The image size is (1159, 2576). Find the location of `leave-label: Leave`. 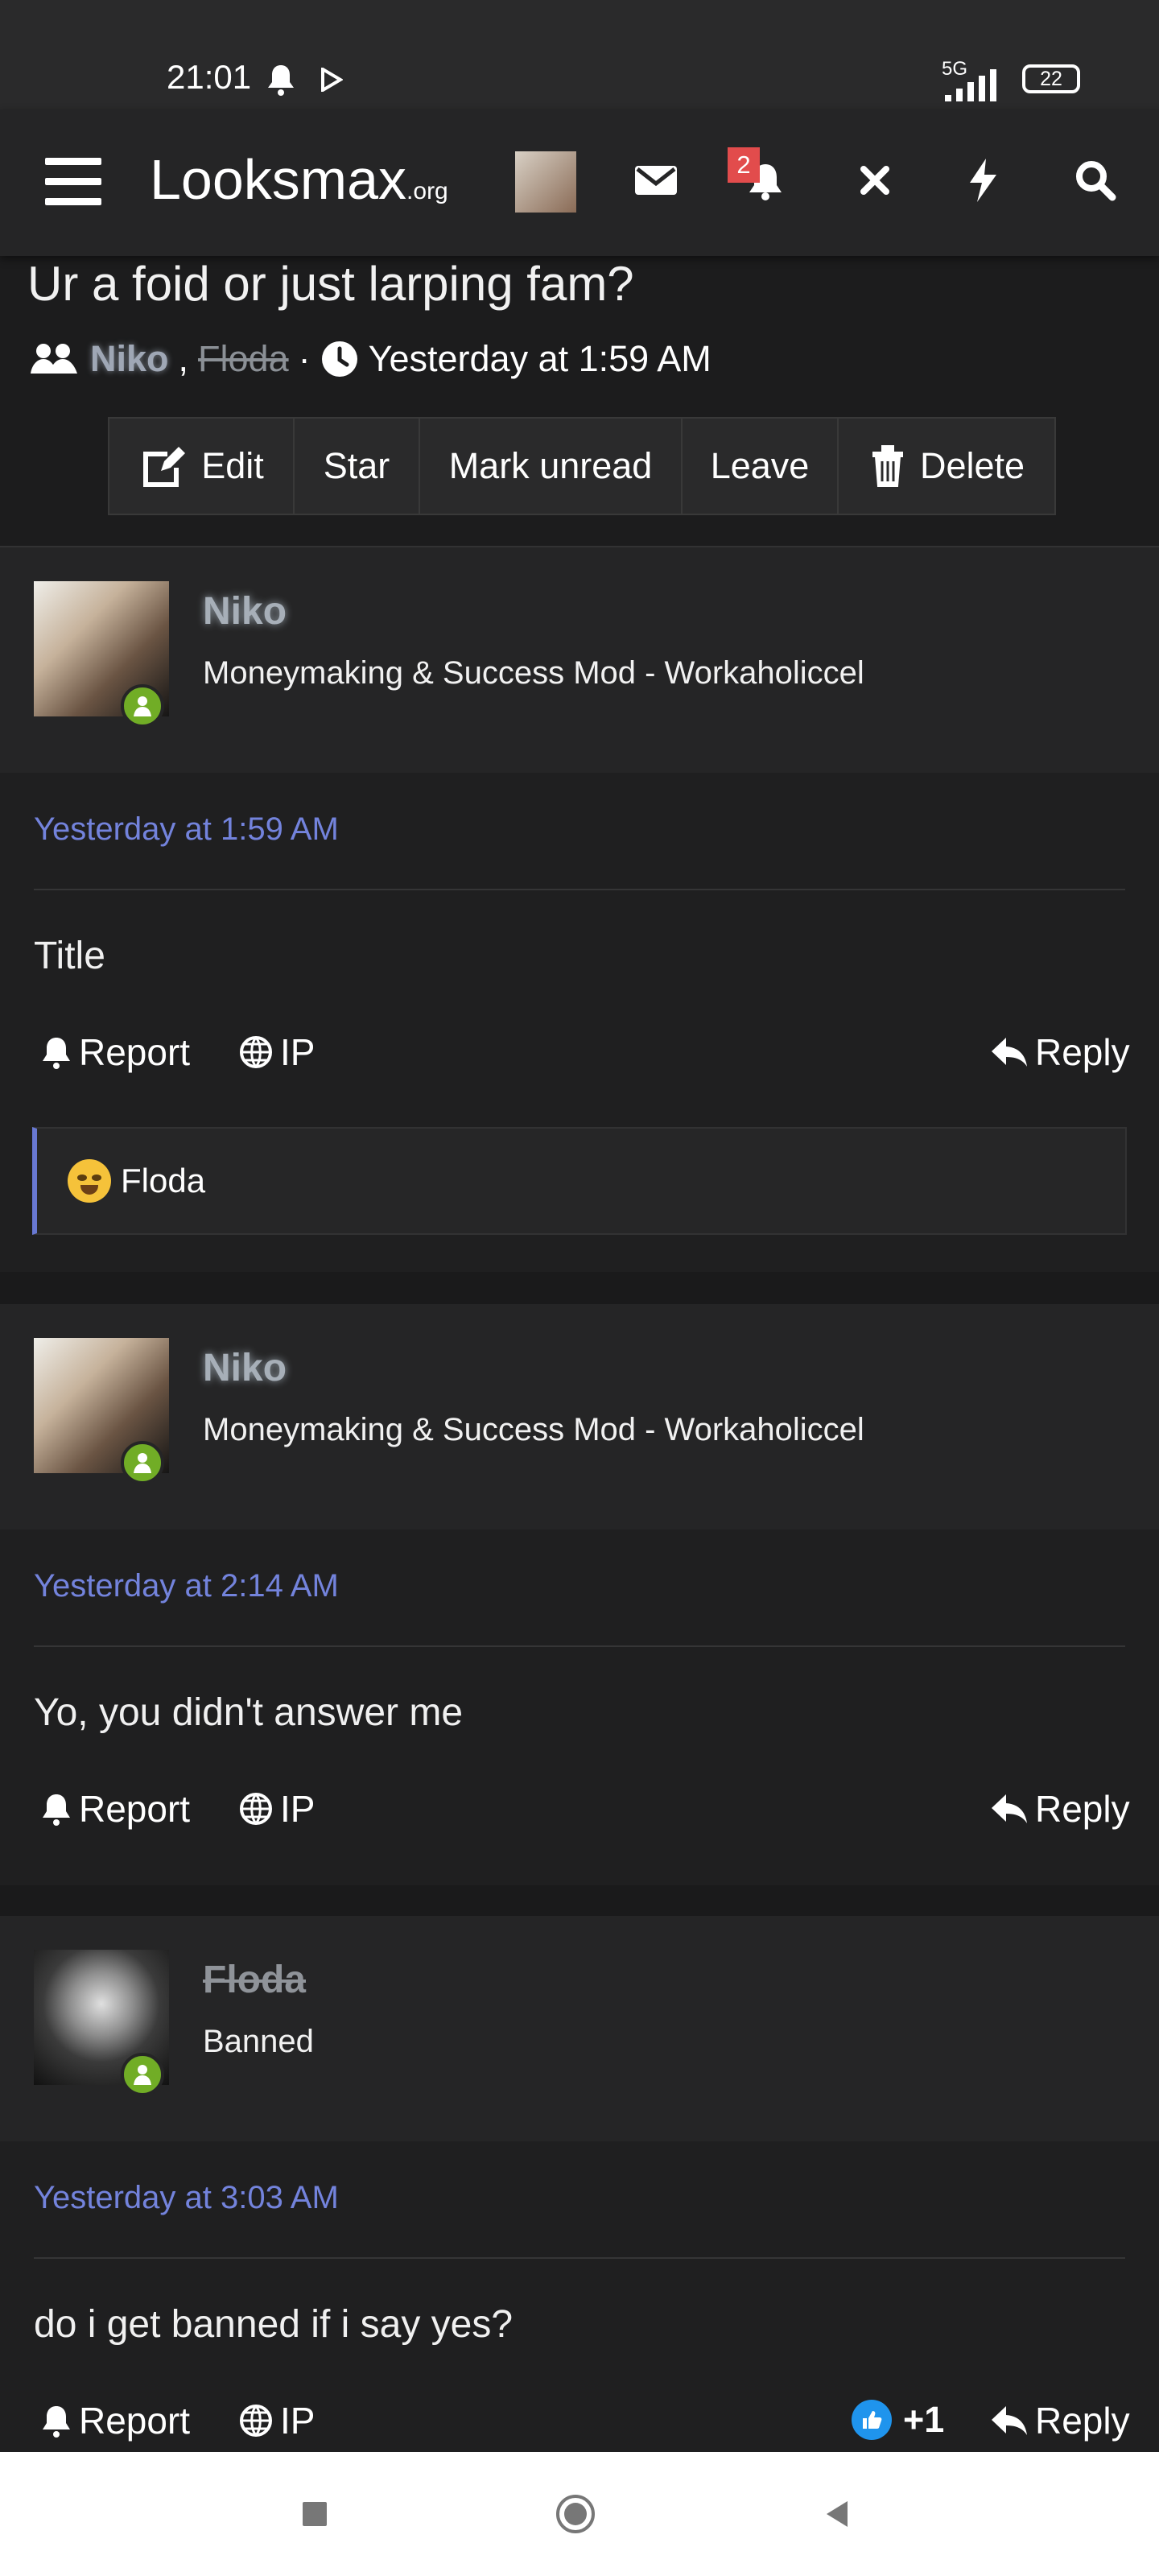

leave-label: Leave is located at coordinates (760, 465).